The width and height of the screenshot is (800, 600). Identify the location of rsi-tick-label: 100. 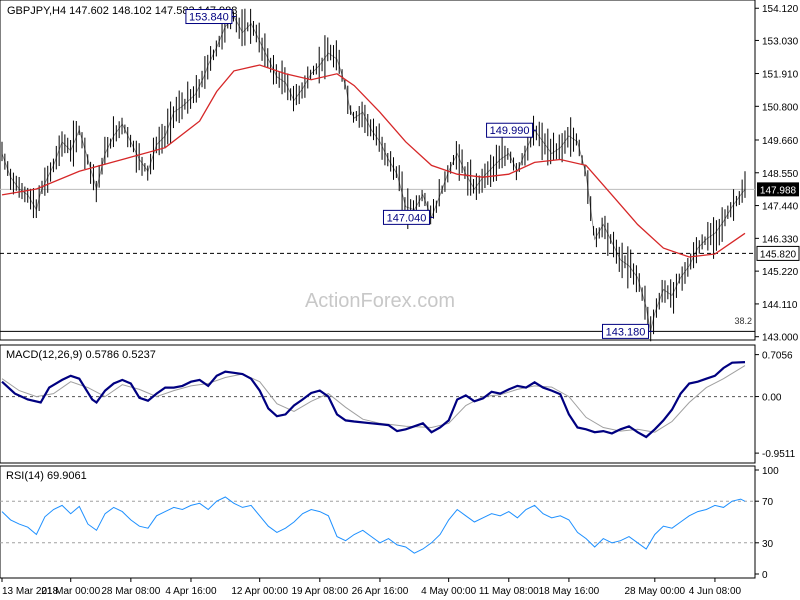
(770, 471).